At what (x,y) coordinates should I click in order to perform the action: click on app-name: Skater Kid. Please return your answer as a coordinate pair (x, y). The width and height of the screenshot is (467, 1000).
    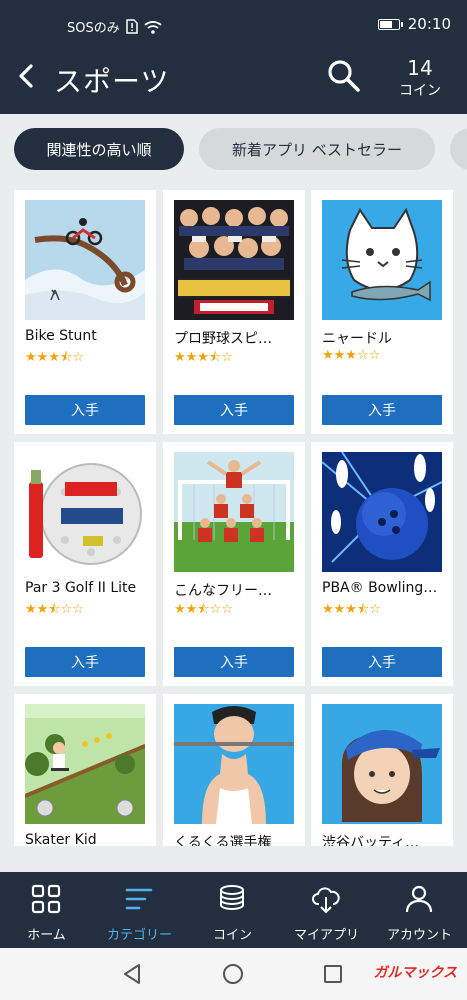
    Looking at the image, I should click on (61, 839).